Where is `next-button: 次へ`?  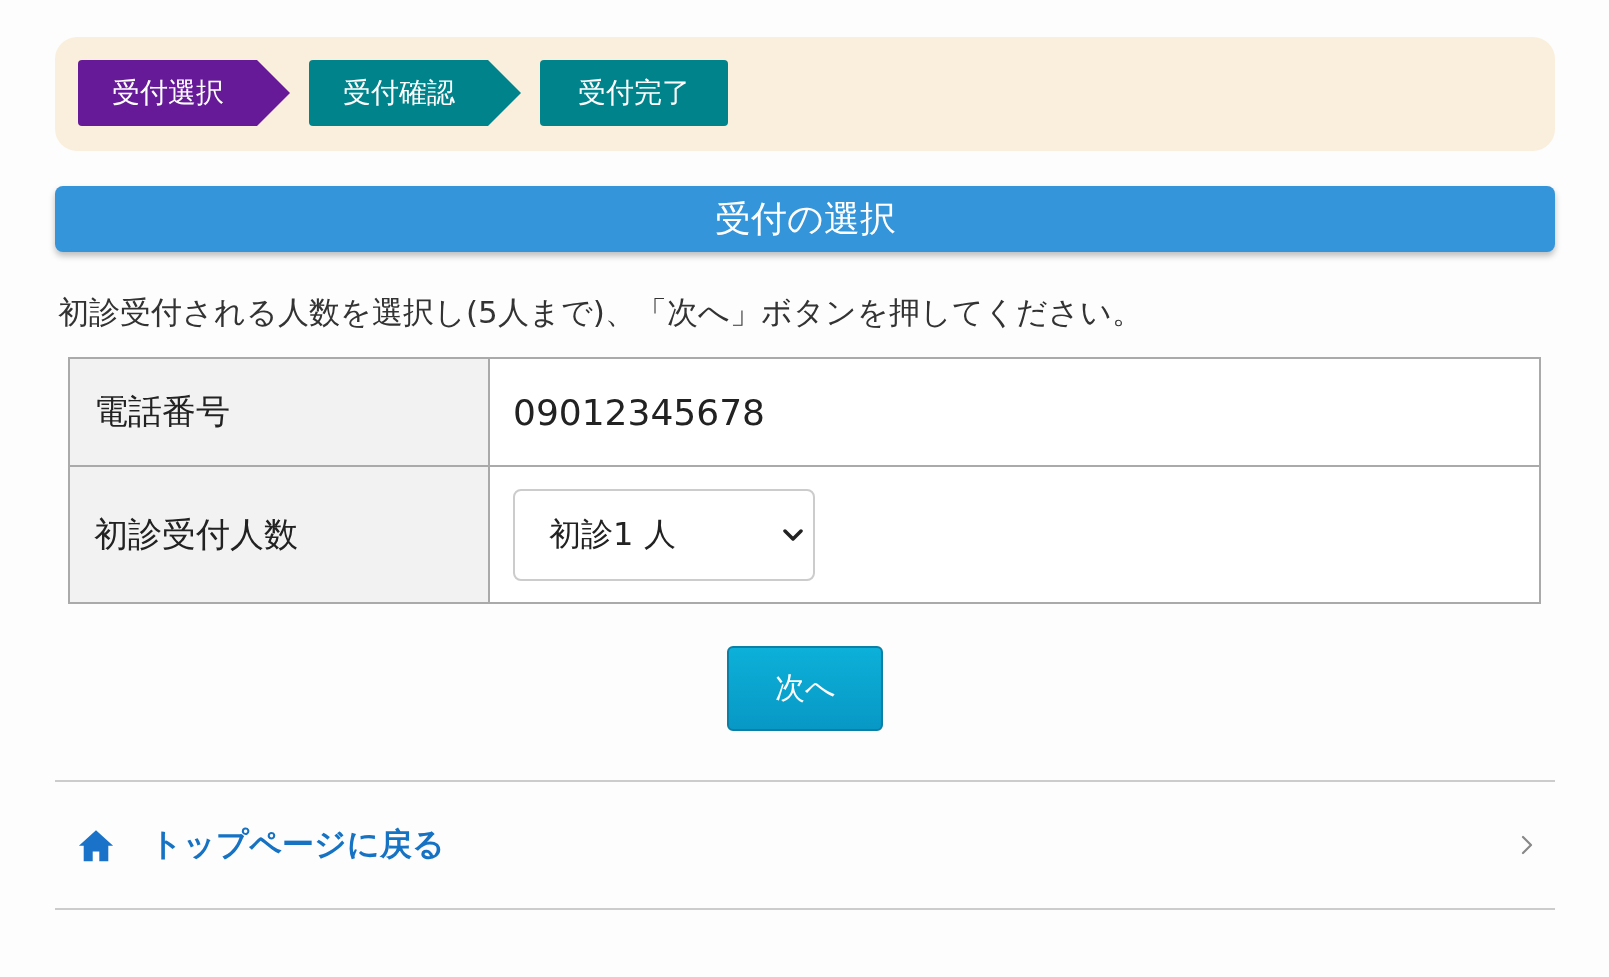
next-button: 次へ is located at coordinates (805, 688).